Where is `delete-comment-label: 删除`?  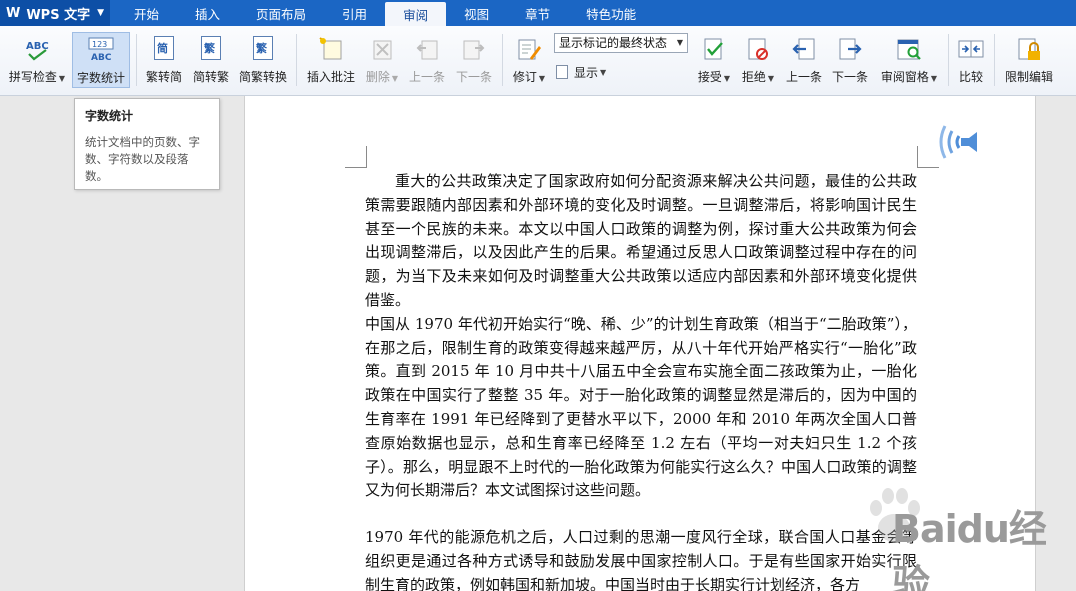
delete-comment-label: 删除 is located at coordinates (377, 77).